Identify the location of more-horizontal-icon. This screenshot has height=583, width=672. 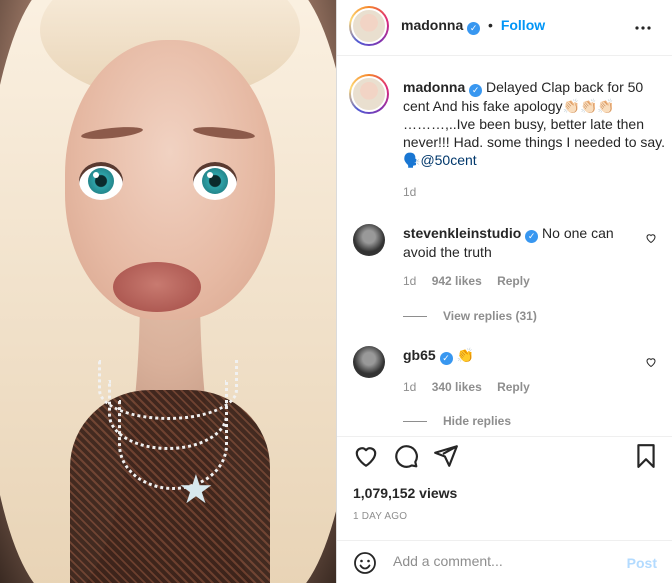
(643, 28).